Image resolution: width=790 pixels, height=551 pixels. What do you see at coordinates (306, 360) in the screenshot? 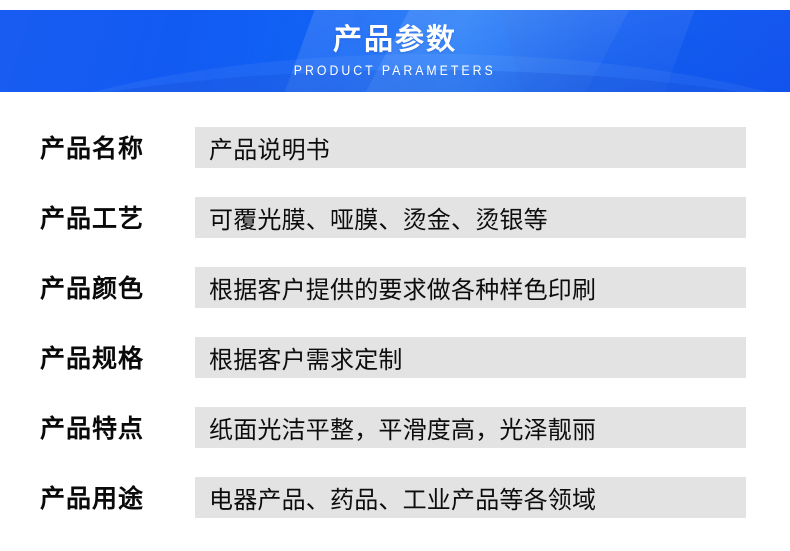
I see `spec-value: 根据客户需求定制` at bounding box center [306, 360].